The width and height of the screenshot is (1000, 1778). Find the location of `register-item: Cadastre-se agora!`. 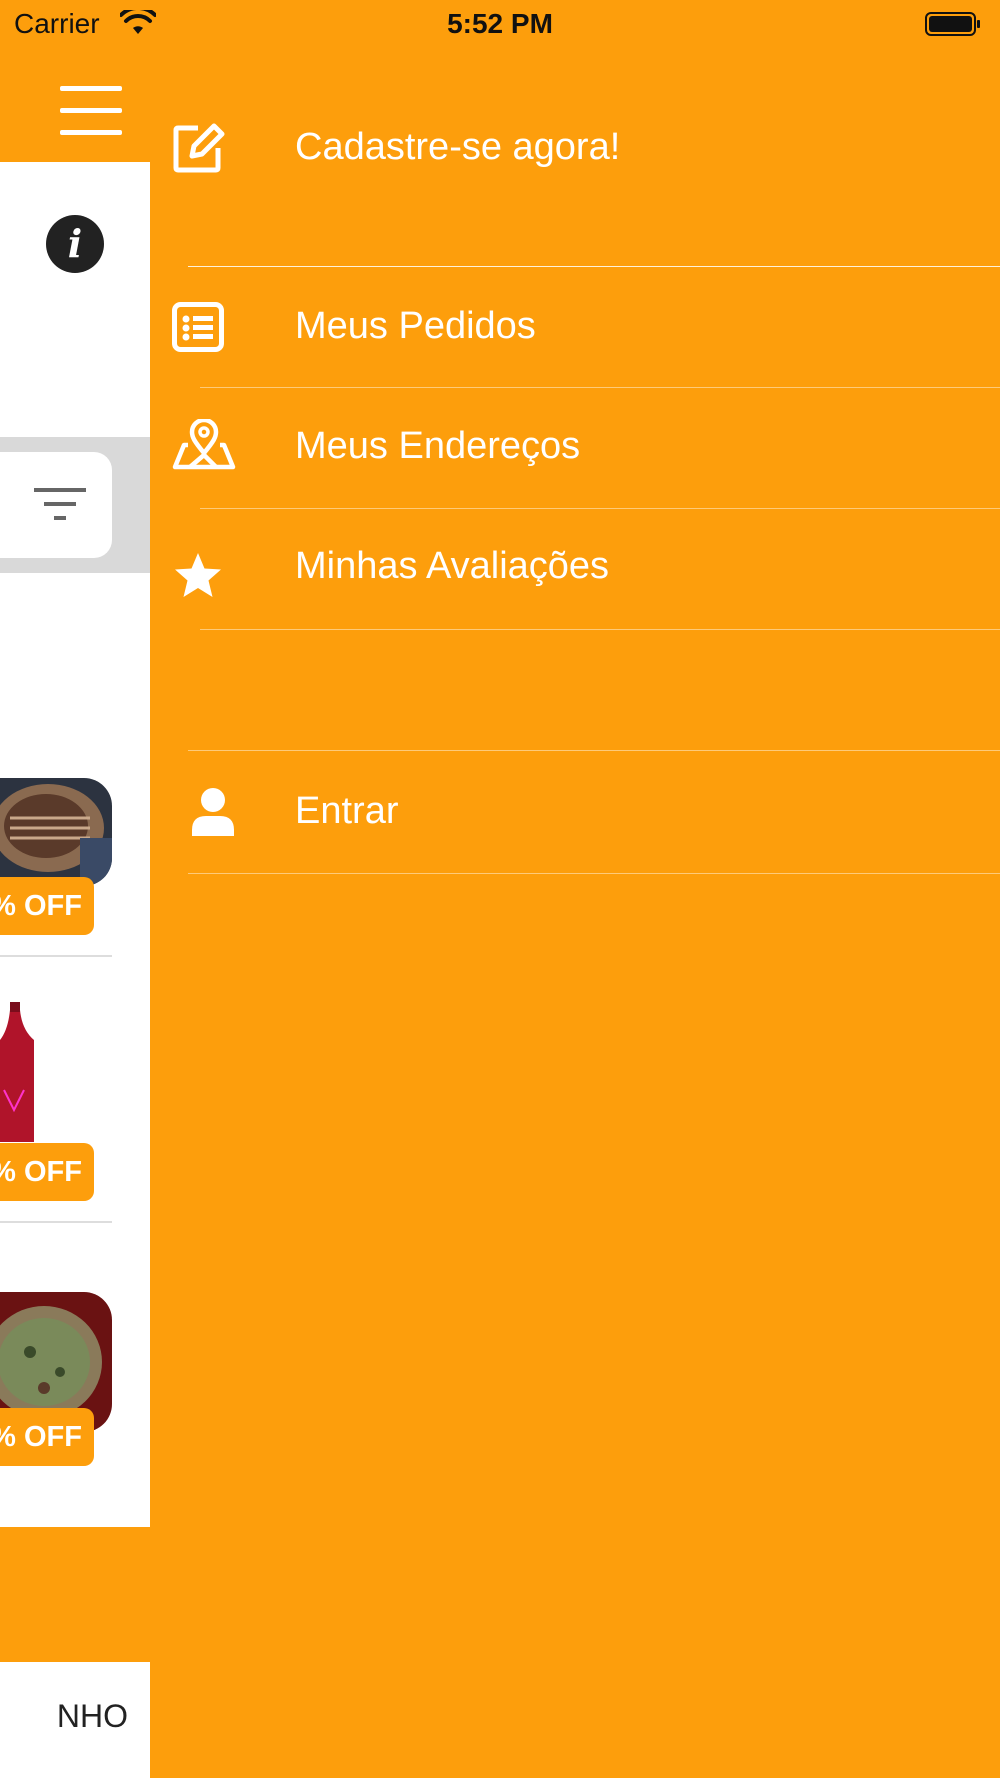

register-item: Cadastre-se agora! is located at coordinates (575, 150).